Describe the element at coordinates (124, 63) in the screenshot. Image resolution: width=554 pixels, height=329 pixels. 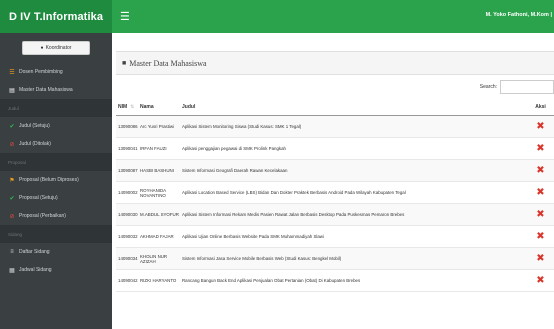
I see `folder-icon: ■` at that location.